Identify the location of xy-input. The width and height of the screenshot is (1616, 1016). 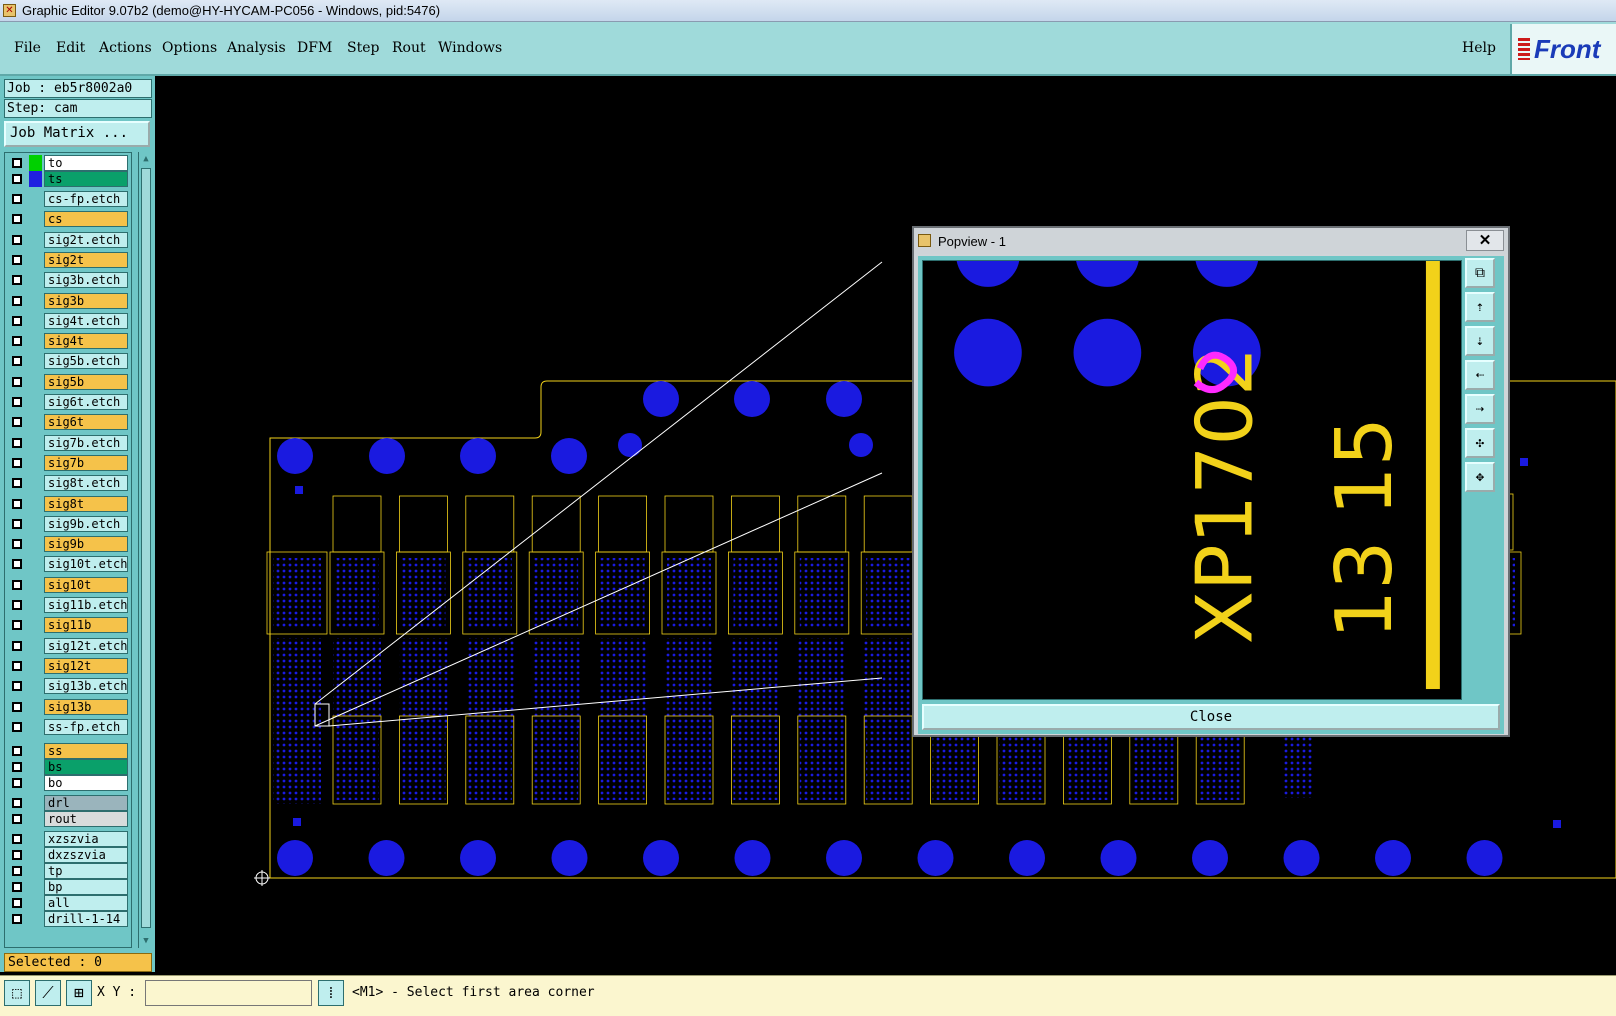
(228, 993).